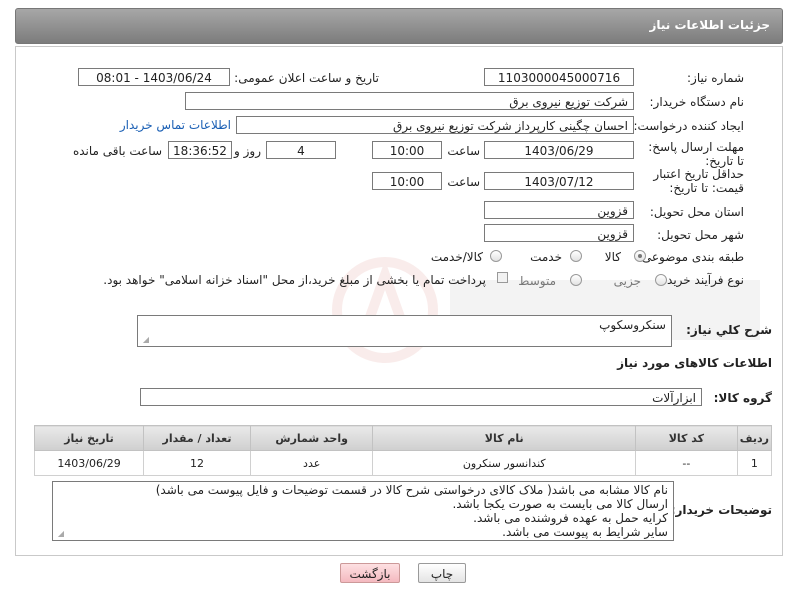 The height and width of the screenshot is (598, 789). Describe the element at coordinates (546, 257) in the screenshot. I see `category-service-label: خدمت` at that location.